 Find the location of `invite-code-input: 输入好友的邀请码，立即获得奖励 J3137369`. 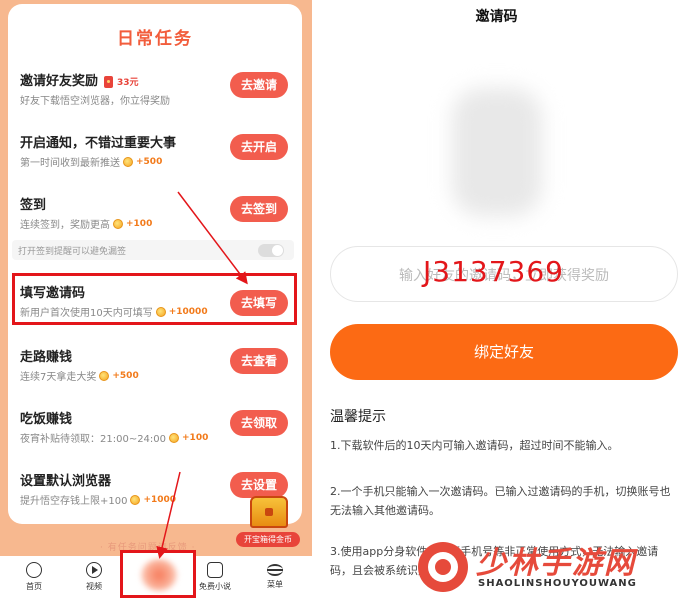

invite-code-input: 输入好友的邀请码，立即获得奖励 J3137369 is located at coordinates (504, 274).